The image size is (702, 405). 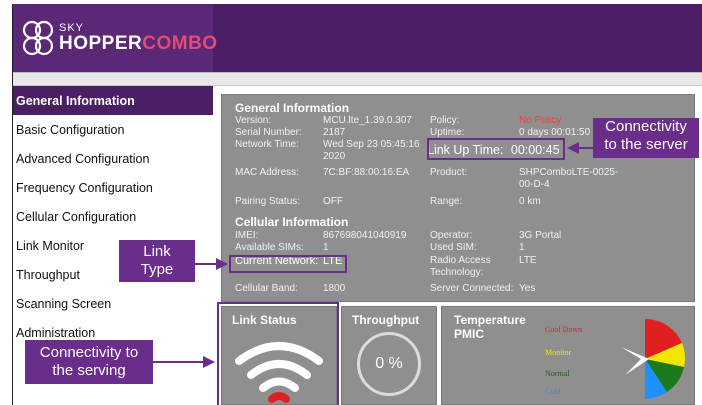 I want to click on logo-combo-text: COMBO, so click(x=180, y=43).